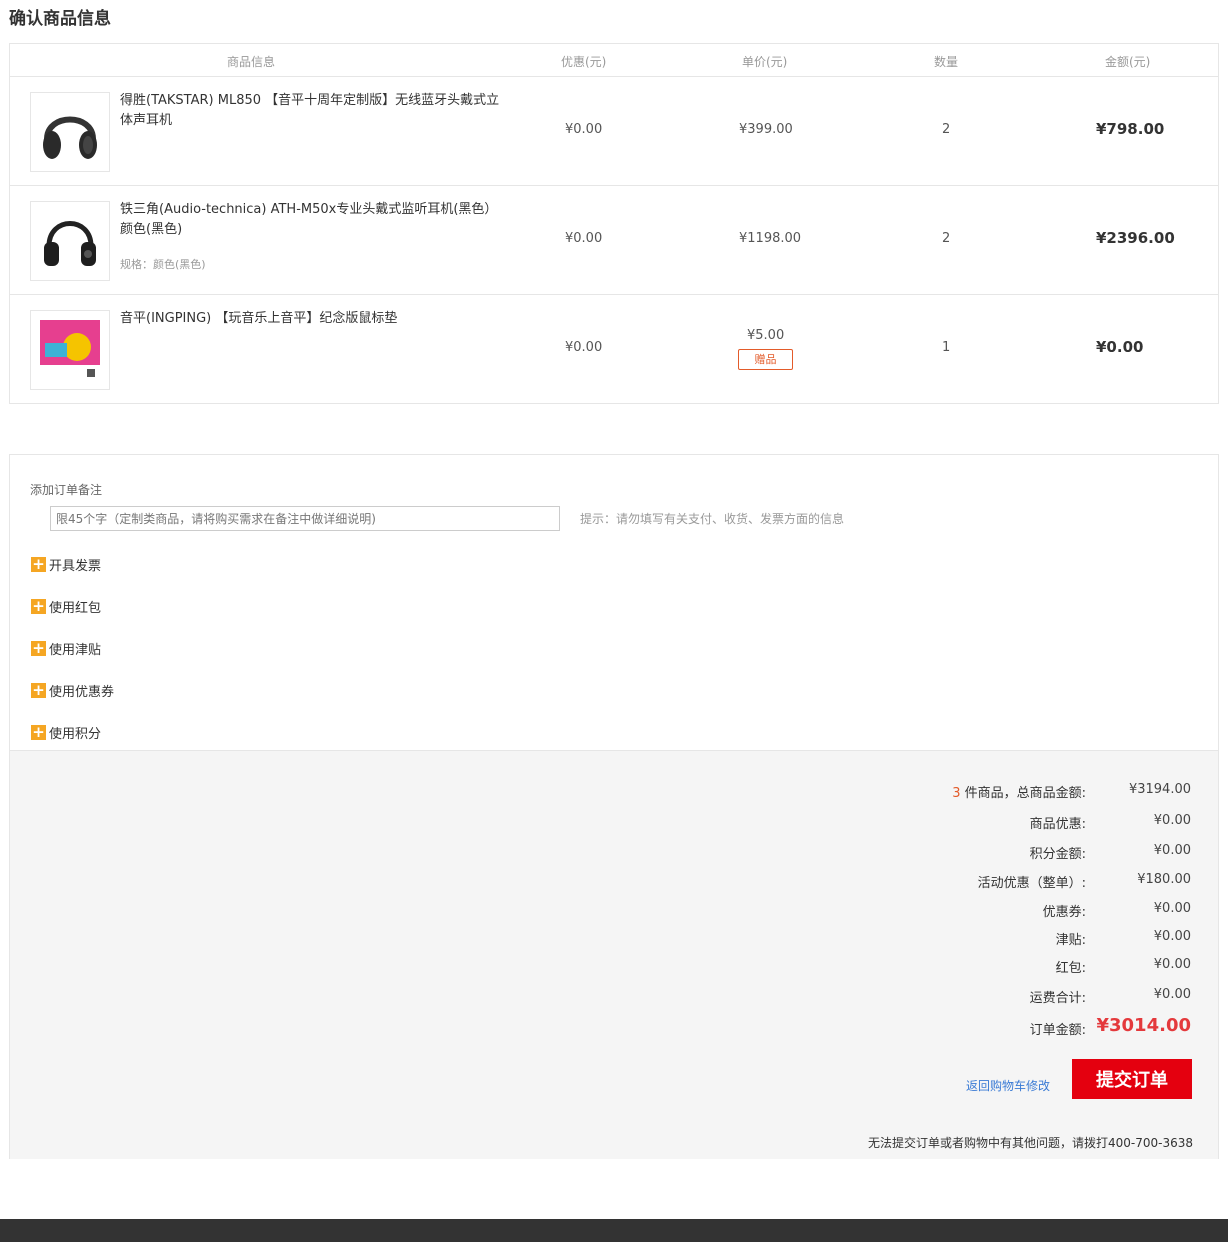 The image size is (1228, 1242). I want to click on option-red-packet: + 使用红包, so click(66, 607).